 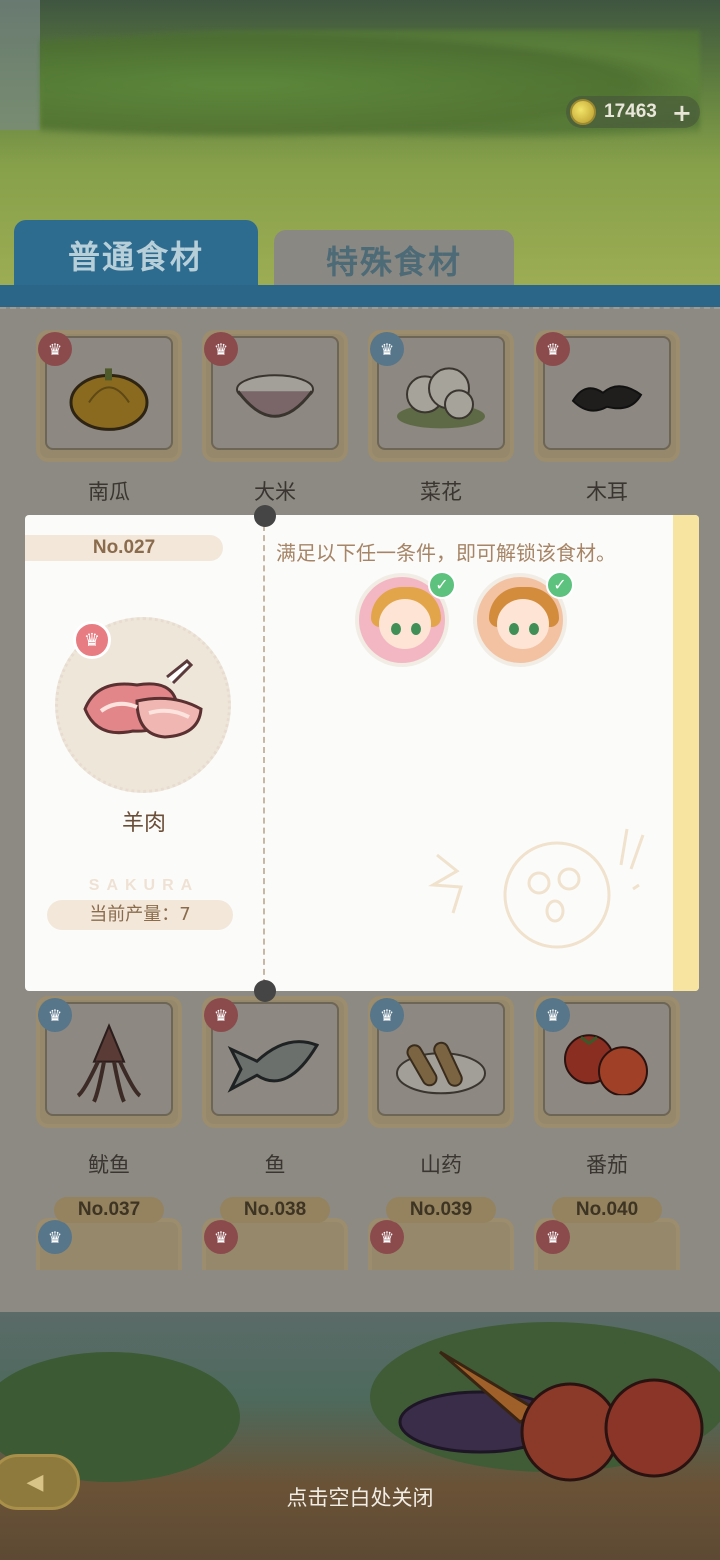 I want to click on ingredient-name: 羊肉, so click(x=143, y=823).